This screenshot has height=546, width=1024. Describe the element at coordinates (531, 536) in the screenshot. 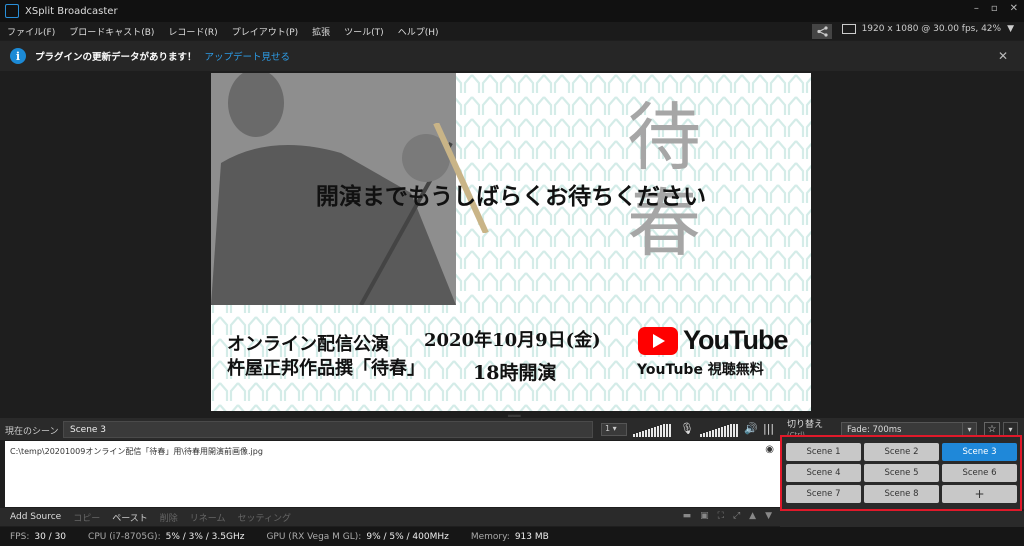

I see `memory-value: 913 MB` at that location.